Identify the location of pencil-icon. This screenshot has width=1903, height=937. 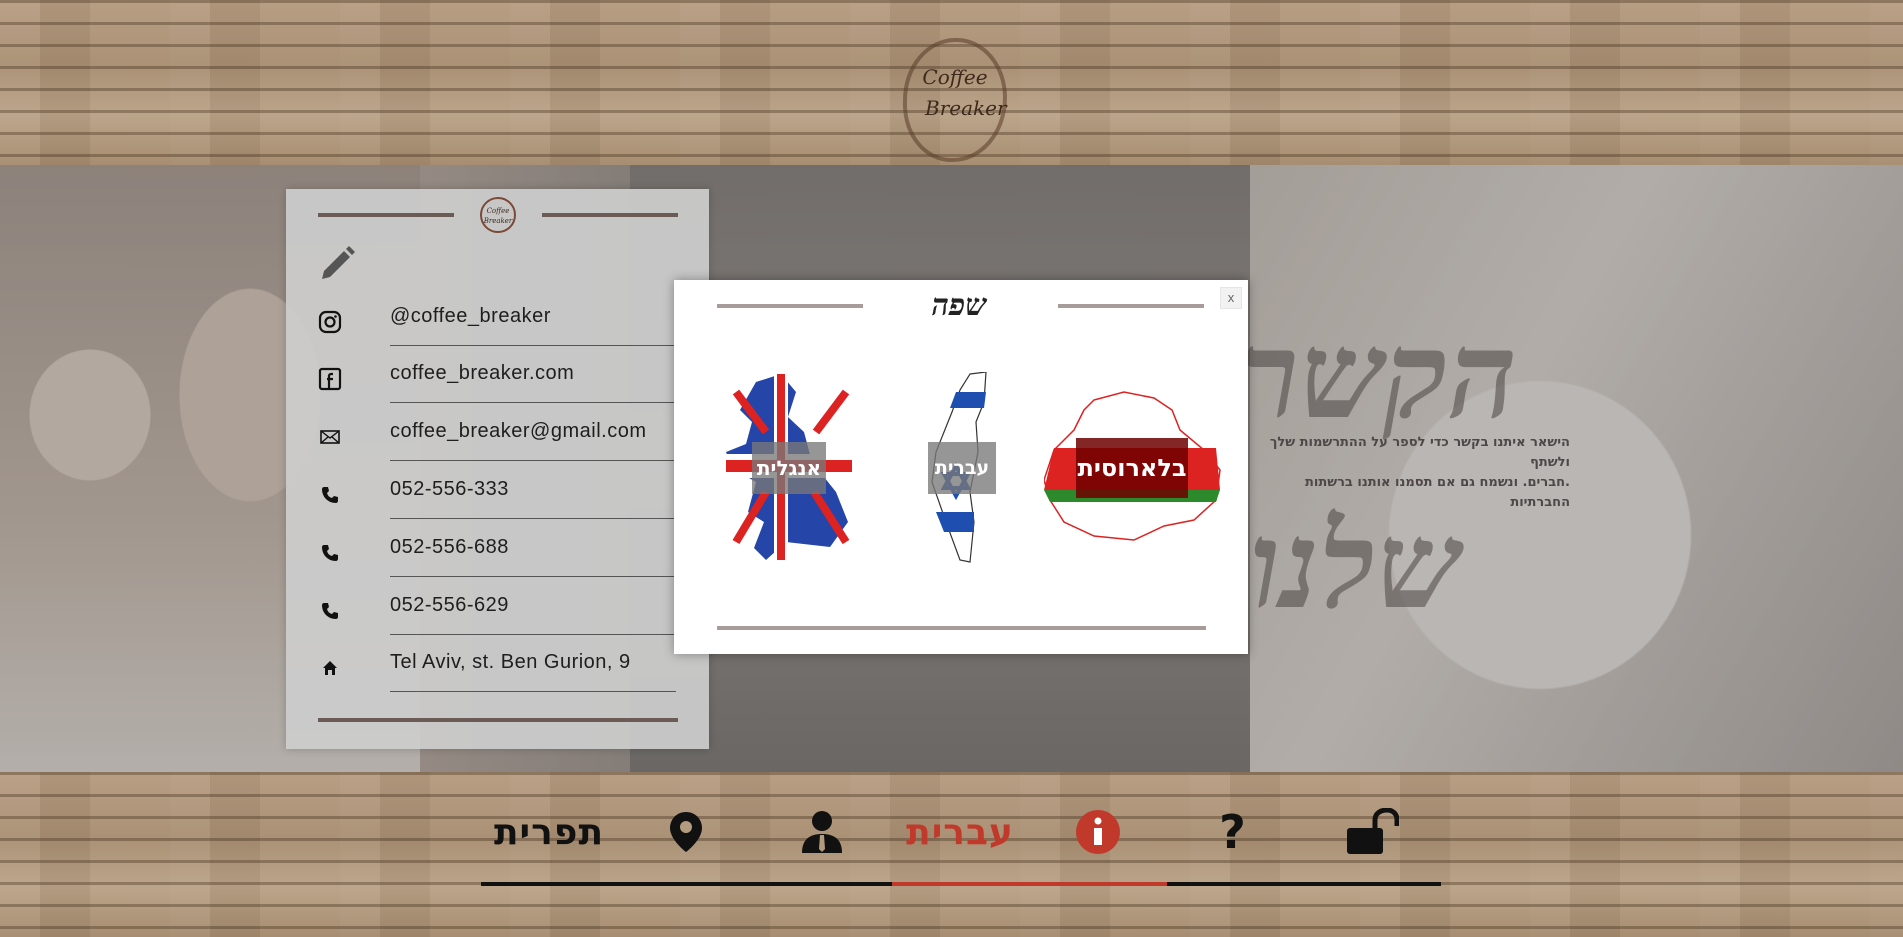
(338, 263).